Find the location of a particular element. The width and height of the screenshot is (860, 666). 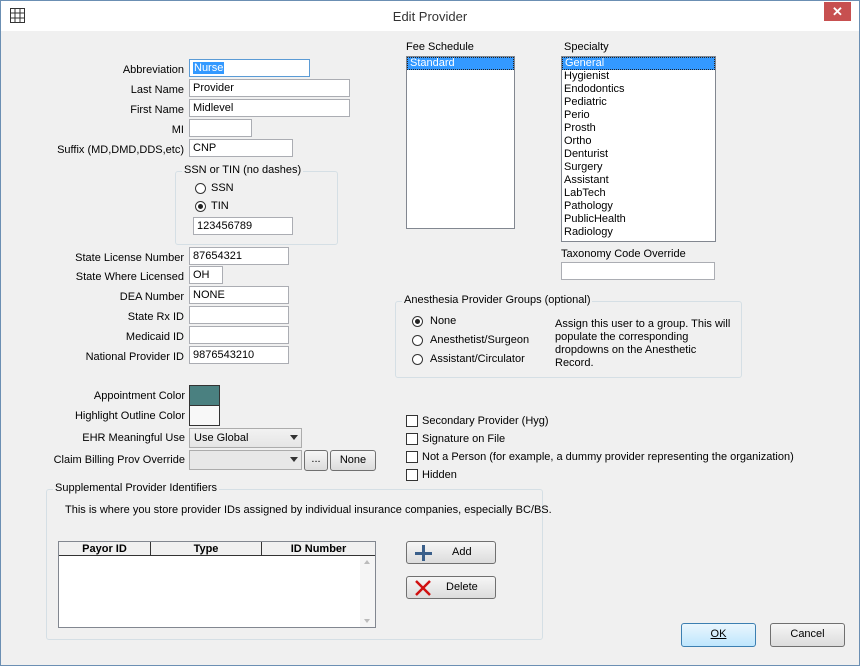

specialty-item: Denturist is located at coordinates (638, 154).